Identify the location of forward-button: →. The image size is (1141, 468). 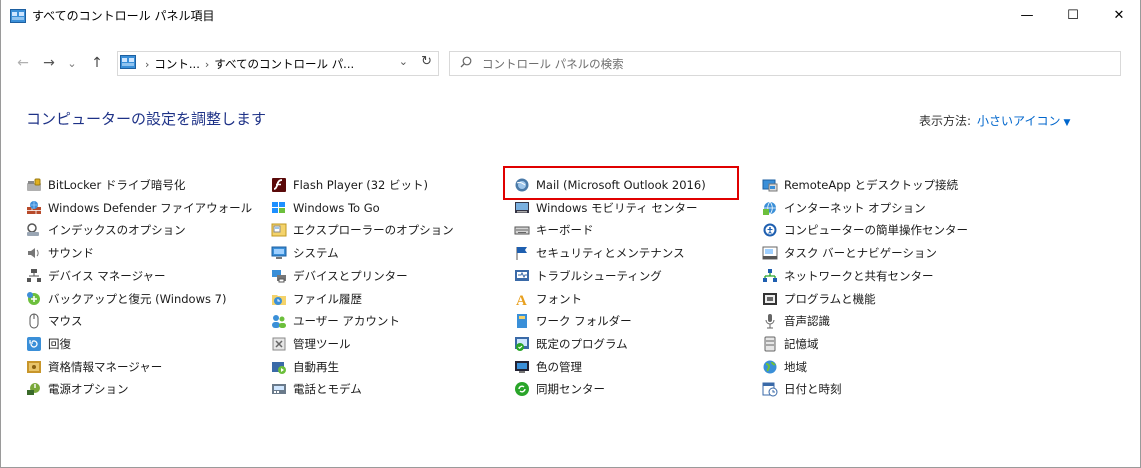
(49, 63).